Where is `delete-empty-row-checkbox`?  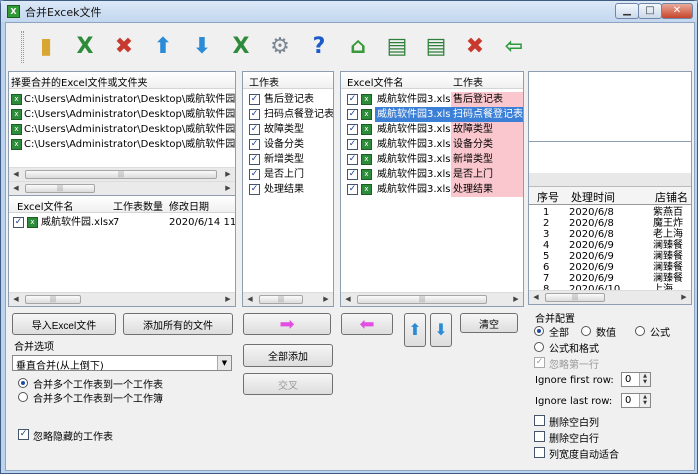
delete-empty-row-checkbox is located at coordinates (539, 436).